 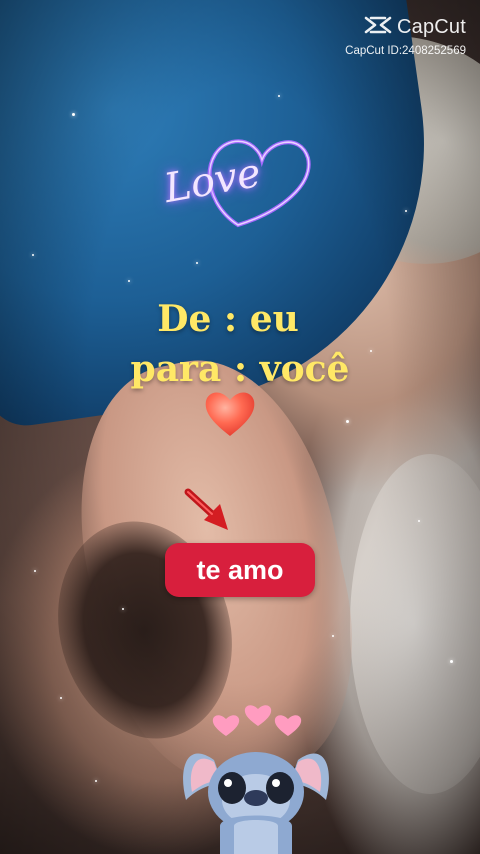 I want to click on love-sticker: Love, so click(x=240, y=182).